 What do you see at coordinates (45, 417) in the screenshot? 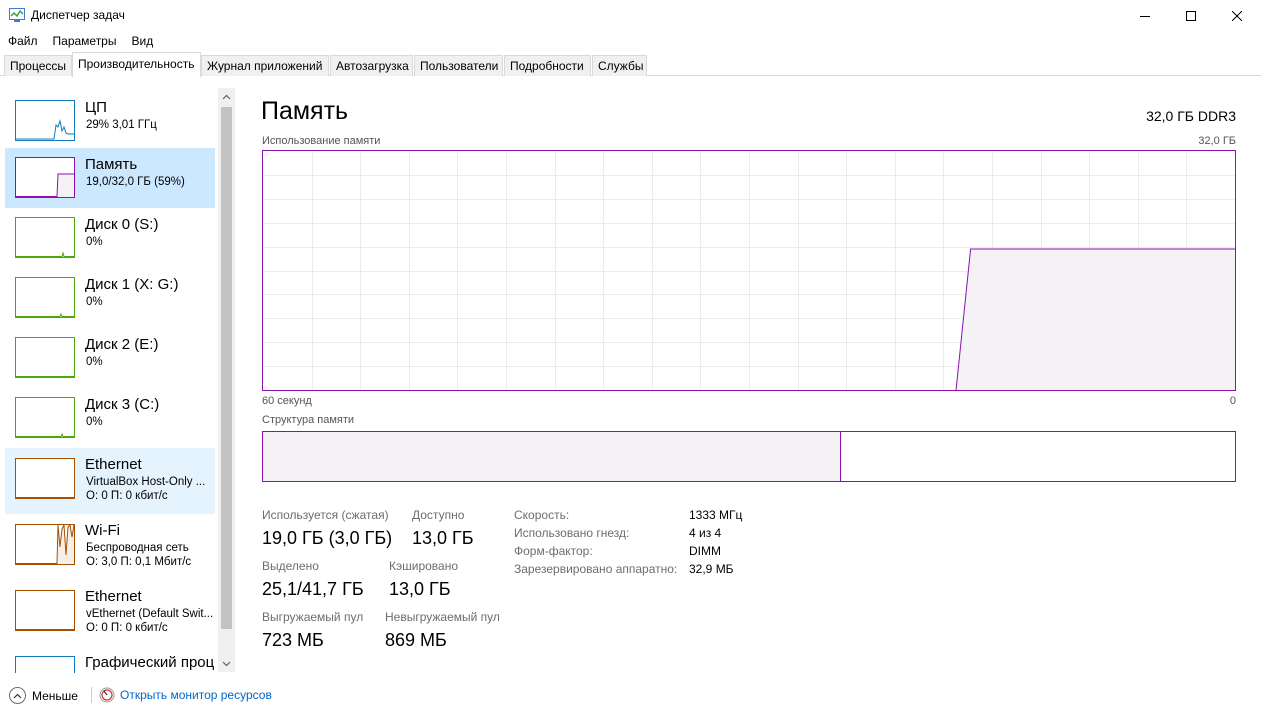
I see `disk3-thumbnail` at bounding box center [45, 417].